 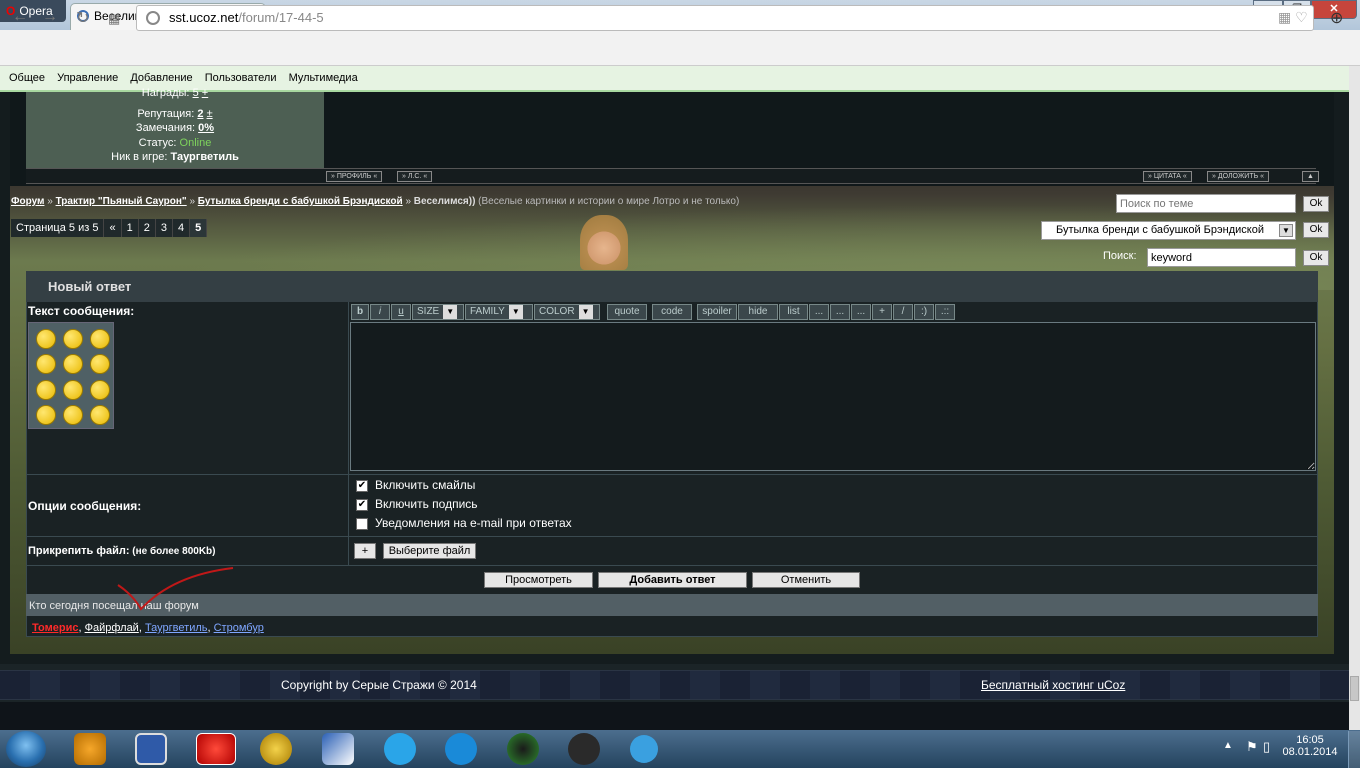 I want to click on smiles-button: :), so click(x=924, y=312).